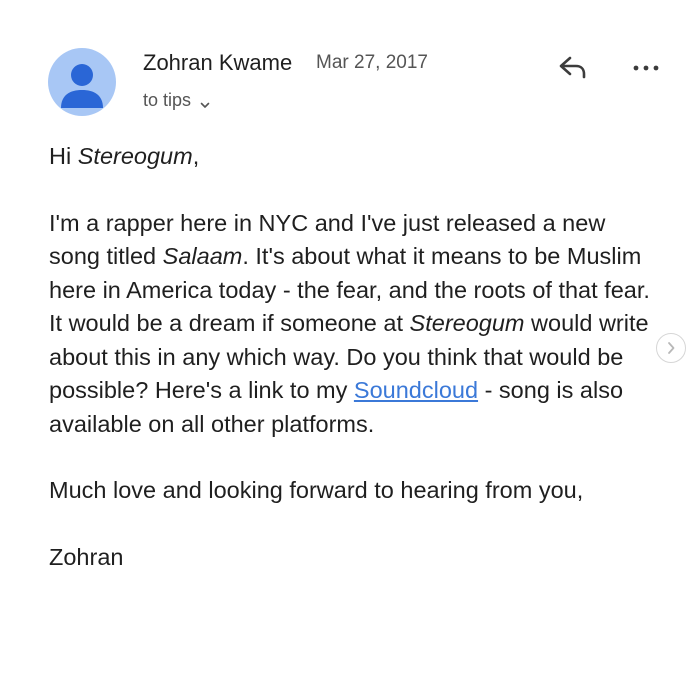  I want to click on more-options-button, so click(646, 68).